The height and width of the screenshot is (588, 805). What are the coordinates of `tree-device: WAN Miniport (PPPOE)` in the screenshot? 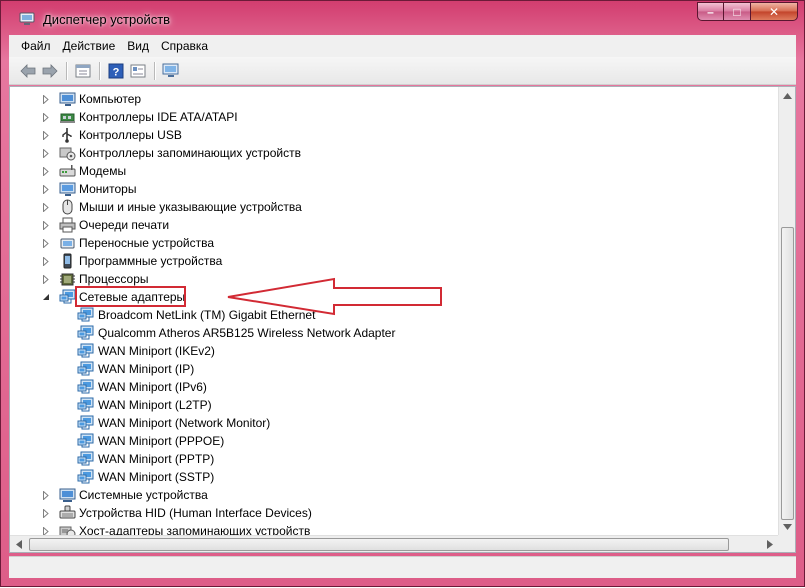 It's located at (393, 441).